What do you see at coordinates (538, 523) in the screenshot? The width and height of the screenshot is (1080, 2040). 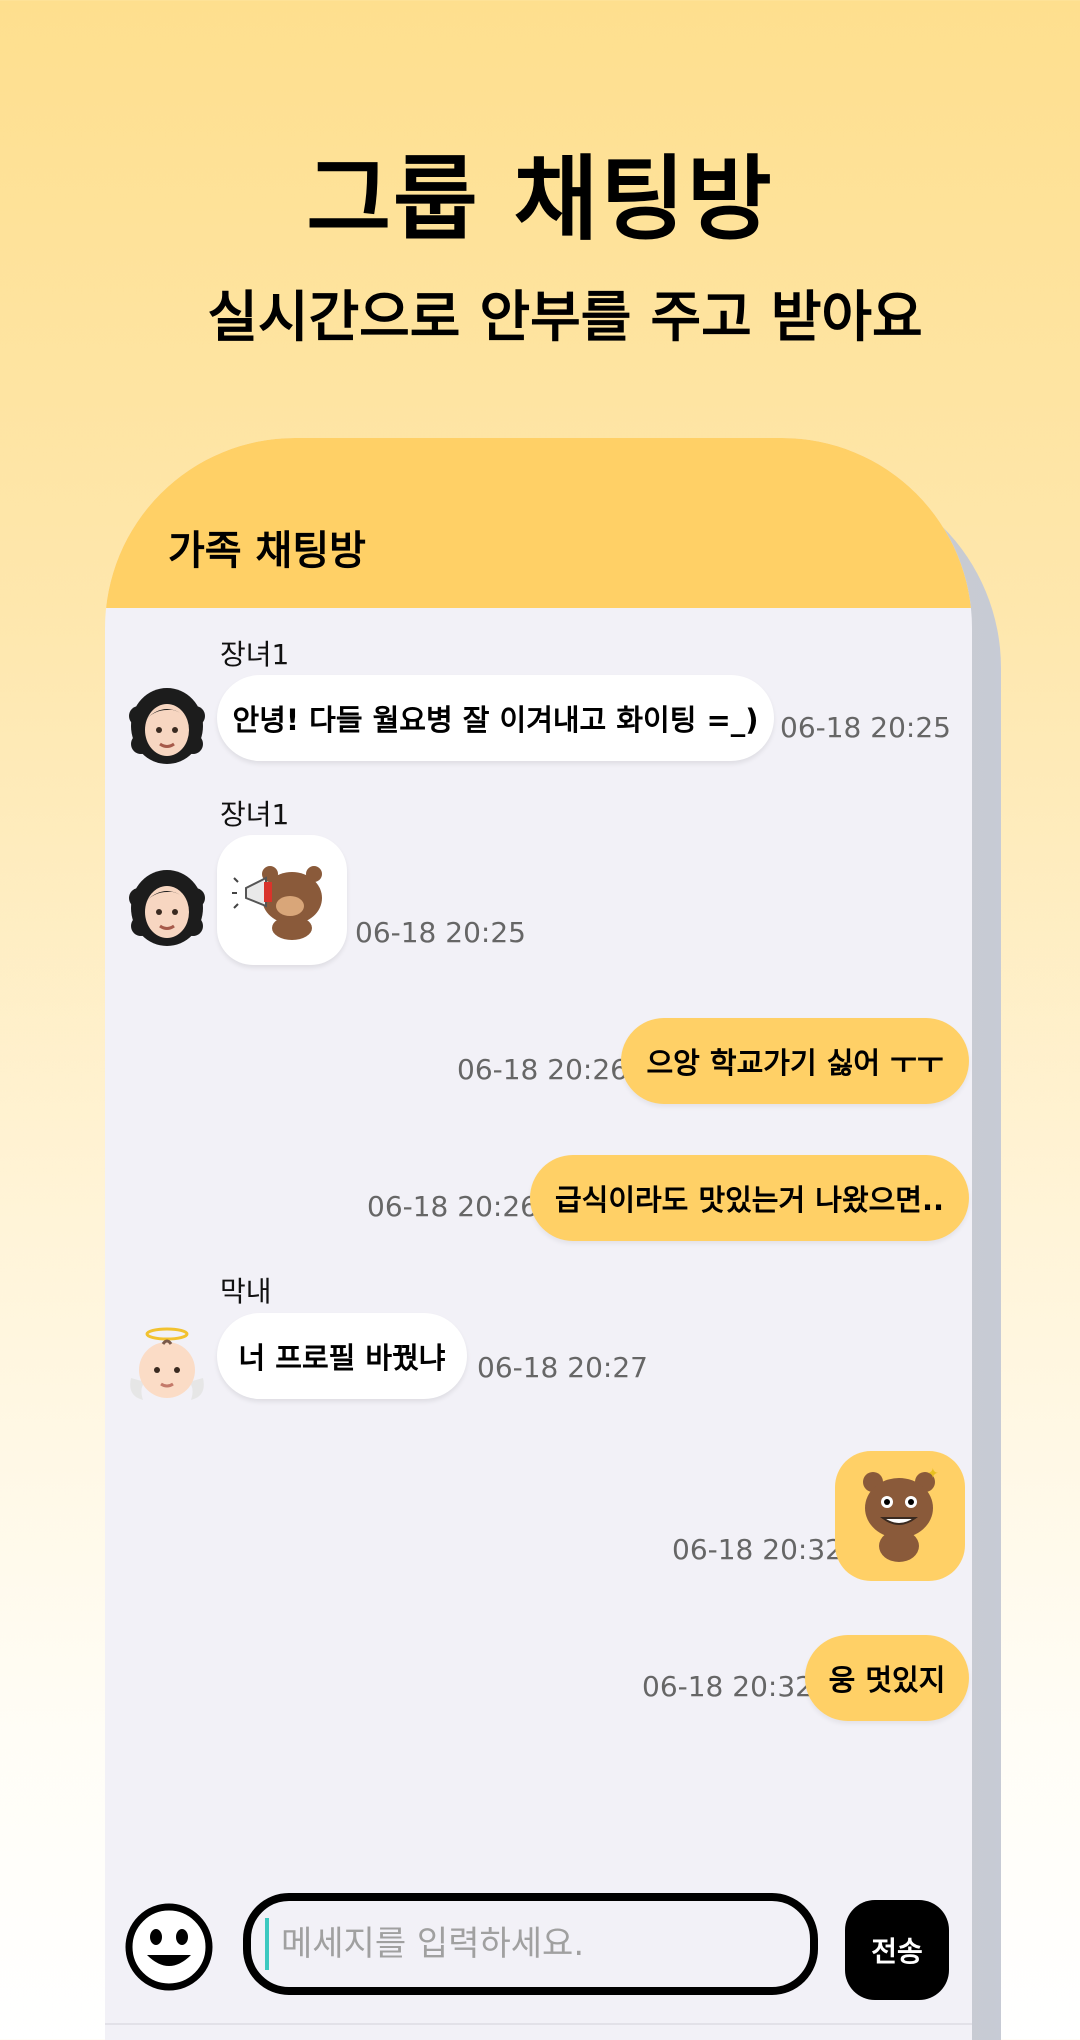 I see `chat-header: 가족 채팅방` at bounding box center [538, 523].